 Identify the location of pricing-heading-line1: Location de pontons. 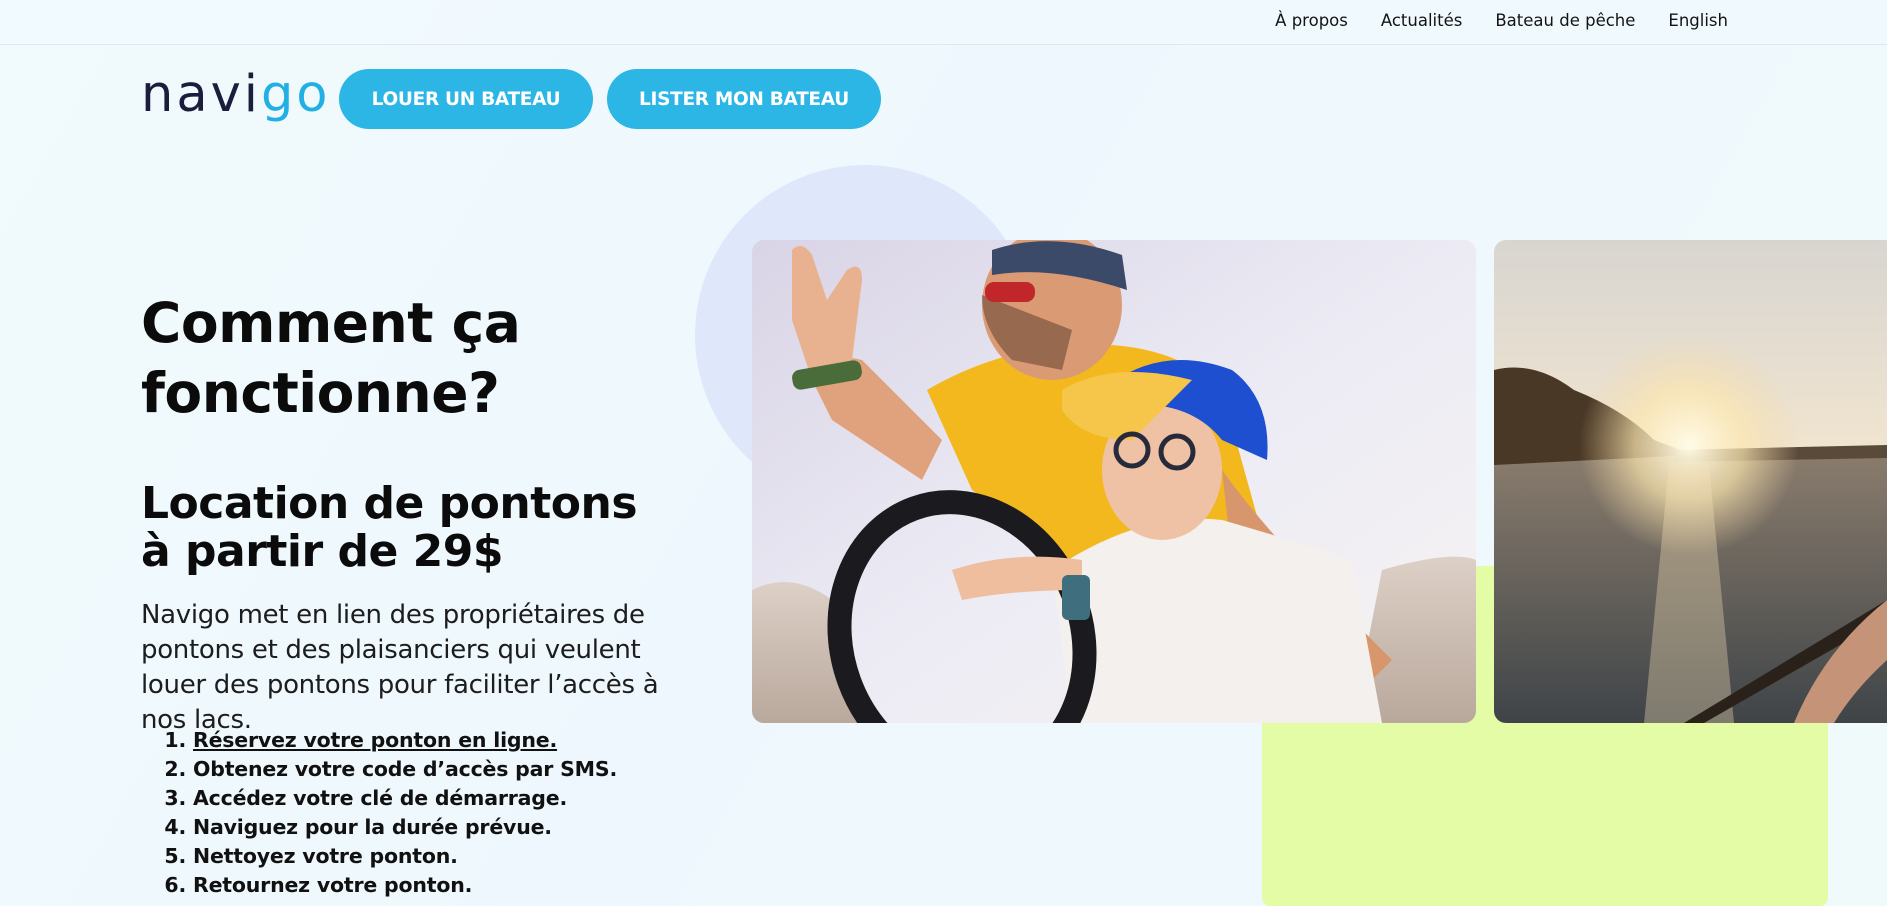
(389, 503).